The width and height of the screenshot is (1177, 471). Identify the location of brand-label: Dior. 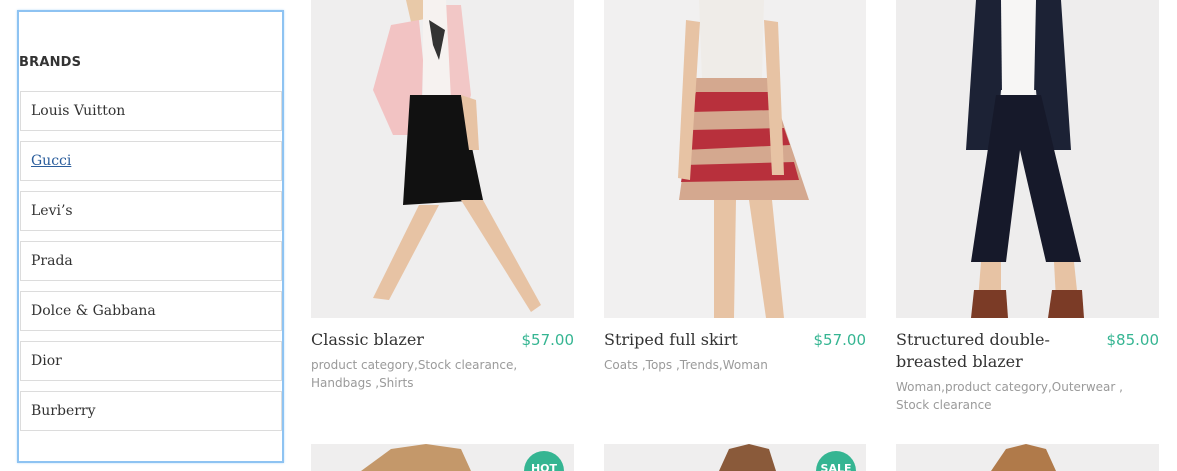
(46, 361).